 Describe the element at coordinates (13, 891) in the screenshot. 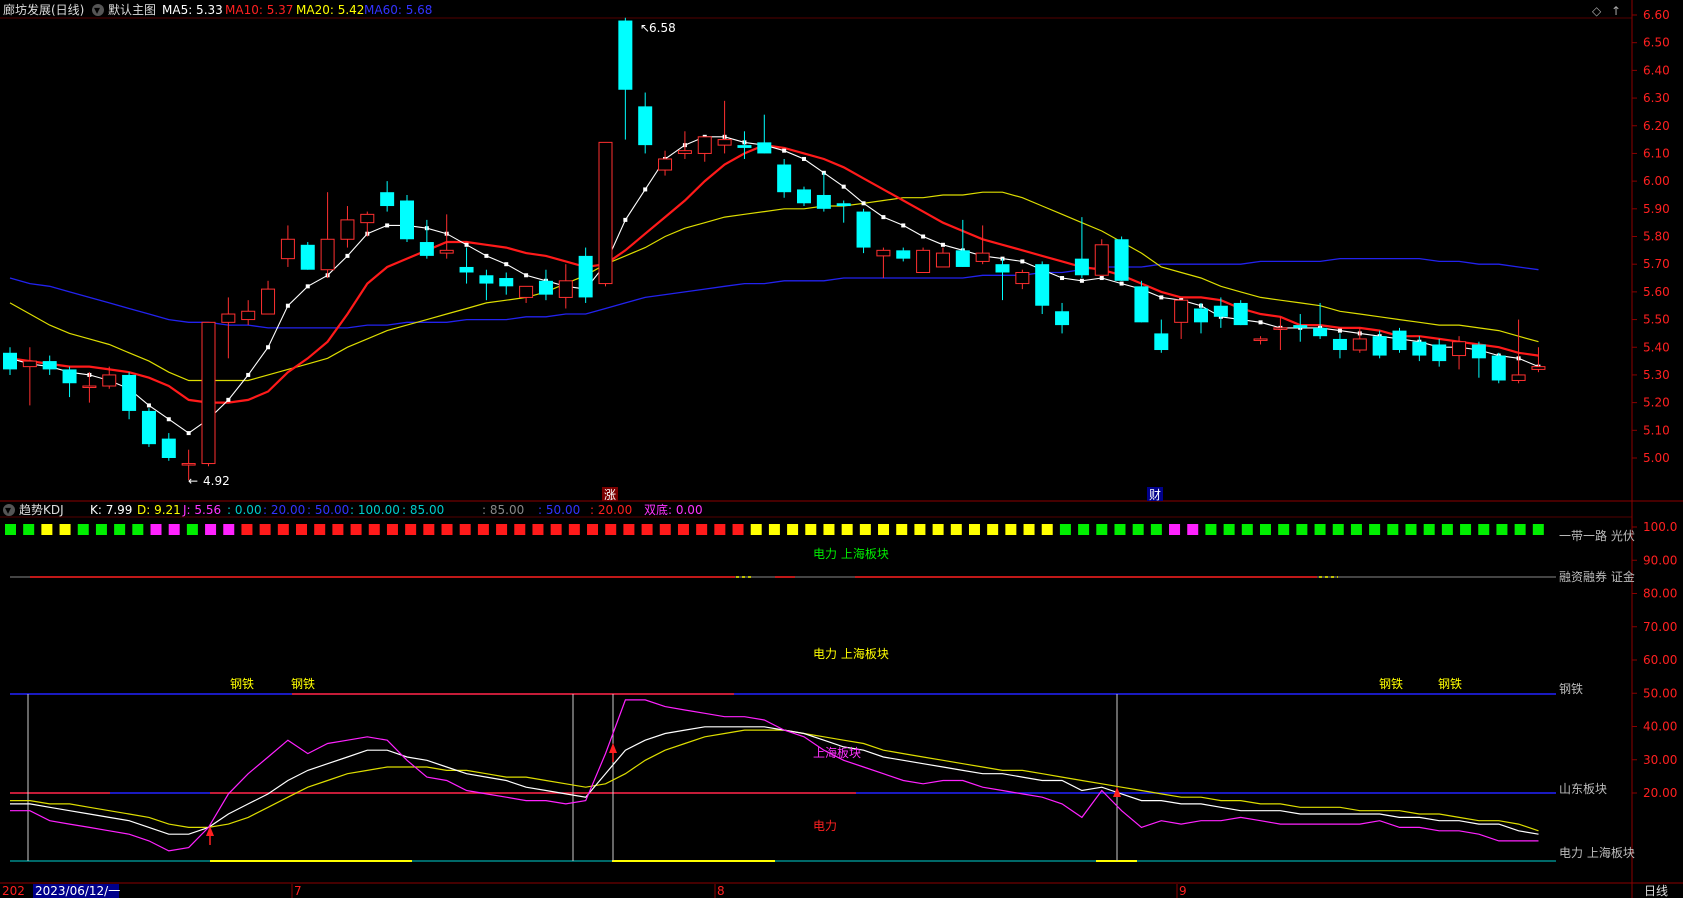

I see `time-start-partial: 202` at that location.